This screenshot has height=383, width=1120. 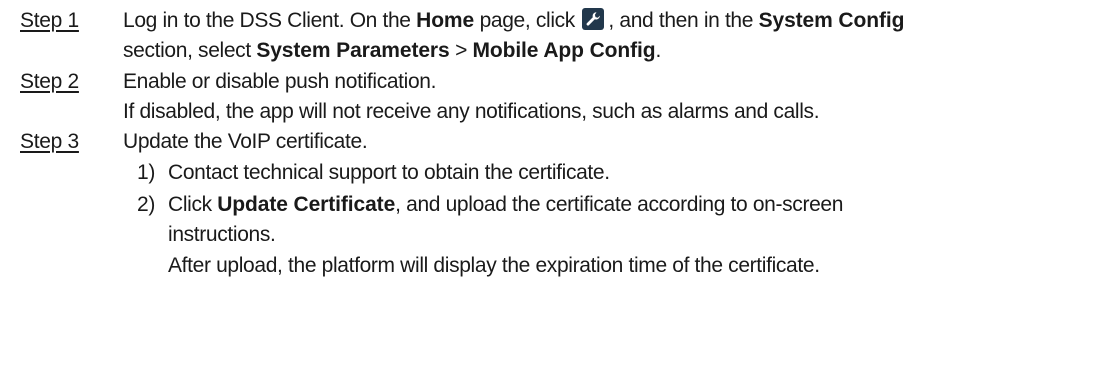 What do you see at coordinates (49, 20) in the screenshot?
I see `step-1-label: Step 1` at bounding box center [49, 20].